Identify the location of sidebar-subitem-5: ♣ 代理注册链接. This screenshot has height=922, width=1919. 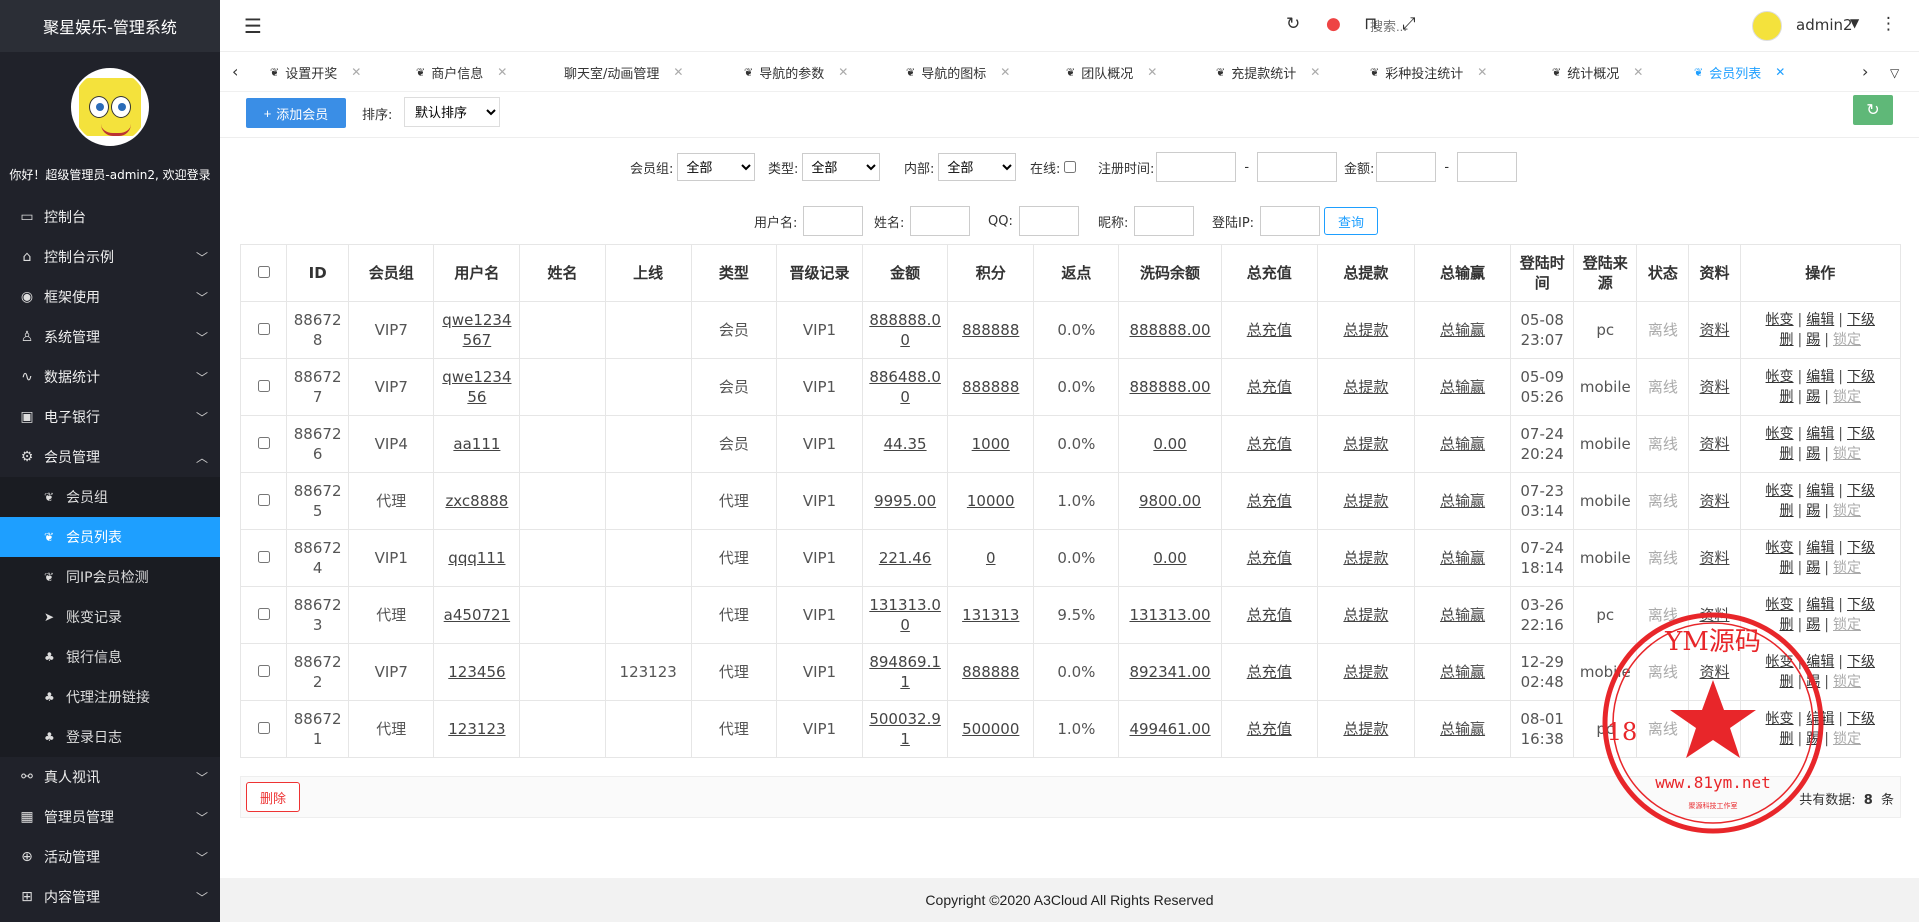
(110, 697).